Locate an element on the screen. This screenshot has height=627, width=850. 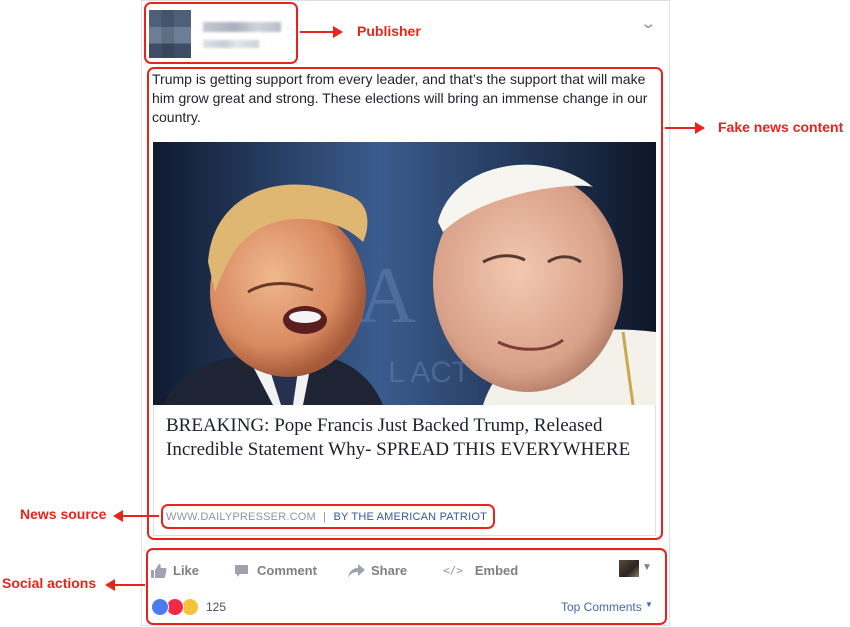
social-actions-annotation: Social actions is located at coordinates (49, 583).